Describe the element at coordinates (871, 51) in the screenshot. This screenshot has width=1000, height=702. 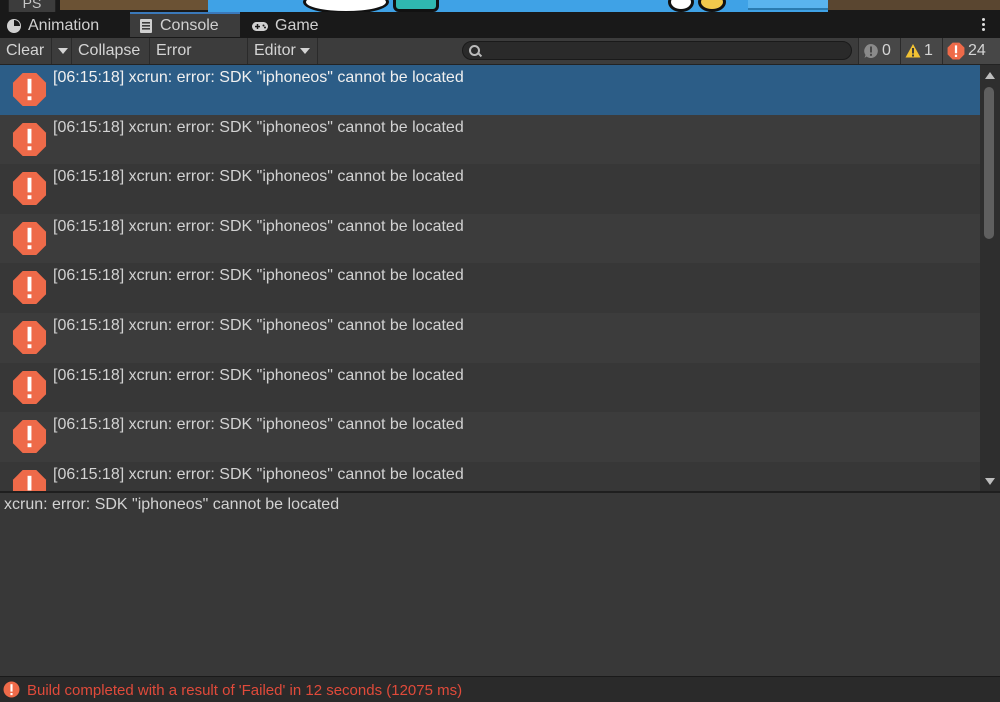
I see `info-message-icon` at that location.